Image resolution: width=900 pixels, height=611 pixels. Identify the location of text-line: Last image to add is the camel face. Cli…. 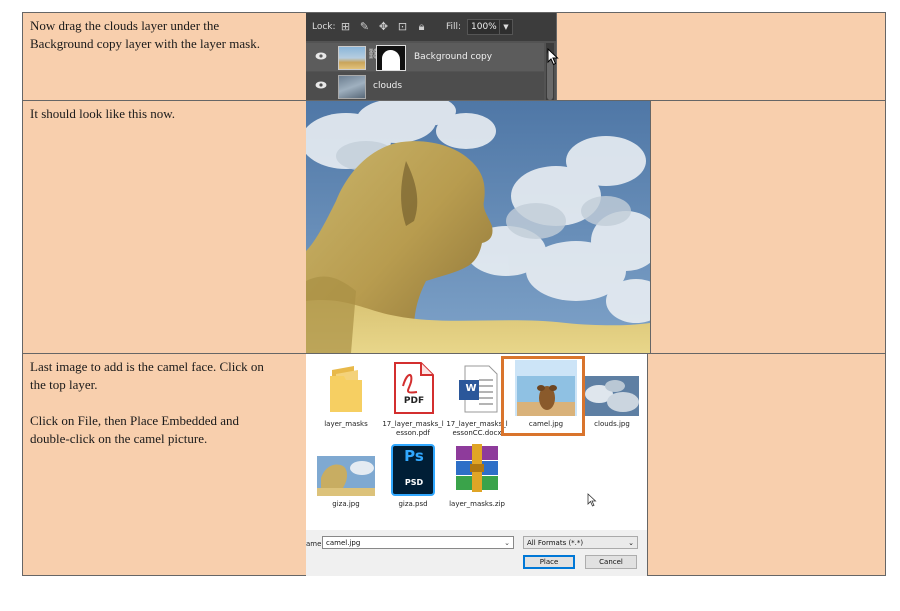
(147, 366).